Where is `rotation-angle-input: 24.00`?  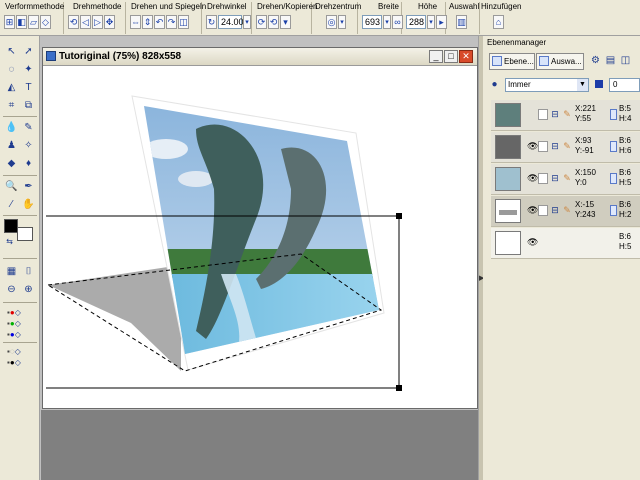
rotation-angle-input: 24.00 is located at coordinates (231, 22).